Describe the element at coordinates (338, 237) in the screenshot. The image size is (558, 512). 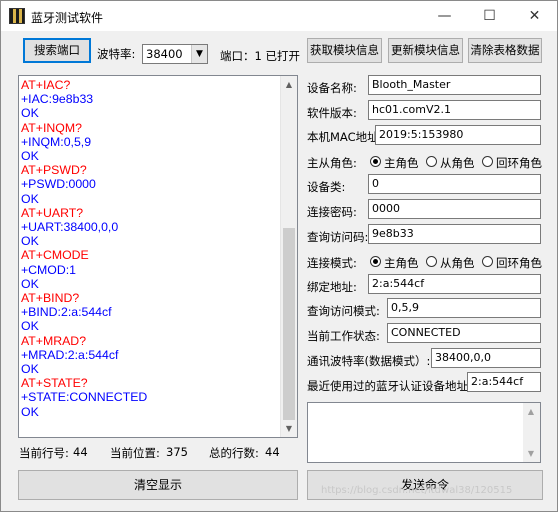
I see `iac-label: 查询访问码:` at that location.